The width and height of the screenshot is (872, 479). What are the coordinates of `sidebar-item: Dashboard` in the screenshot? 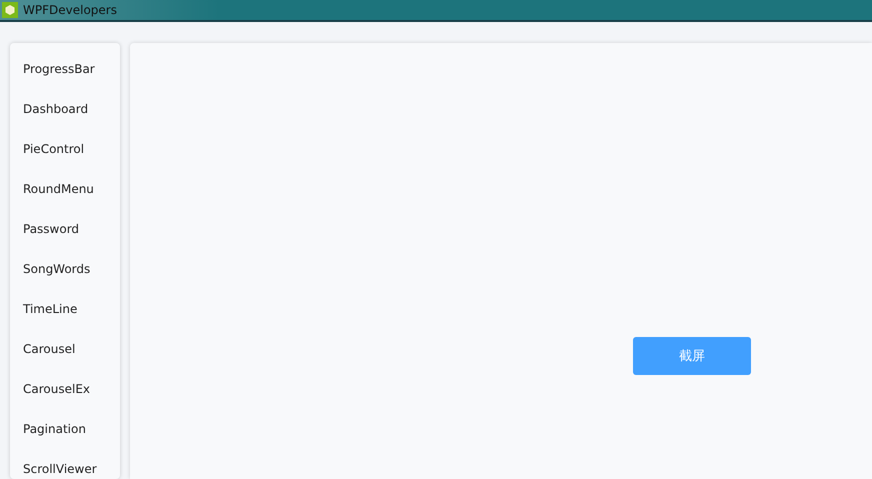 It's located at (65, 109).